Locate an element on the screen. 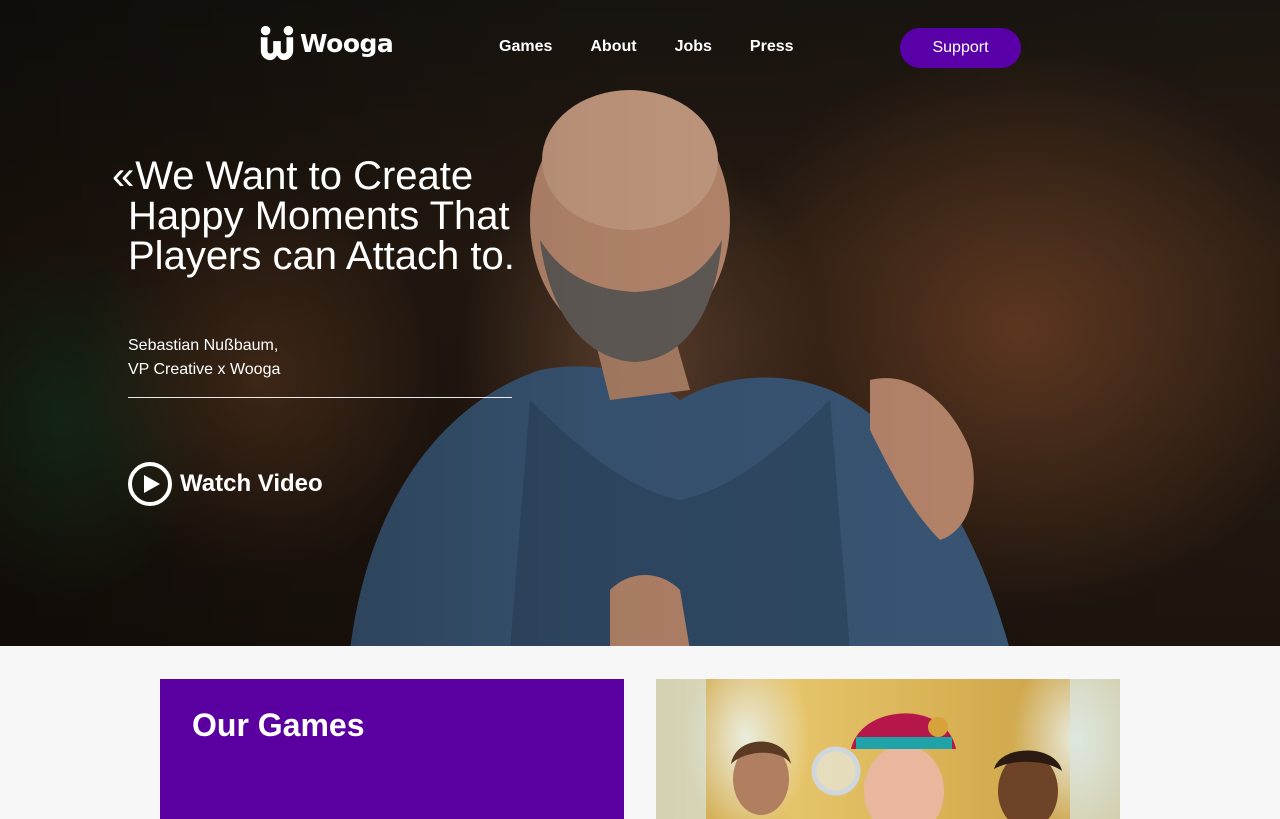 The width and height of the screenshot is (1280, 819). nav-link-press: Press is located at coordinates (772, 47).